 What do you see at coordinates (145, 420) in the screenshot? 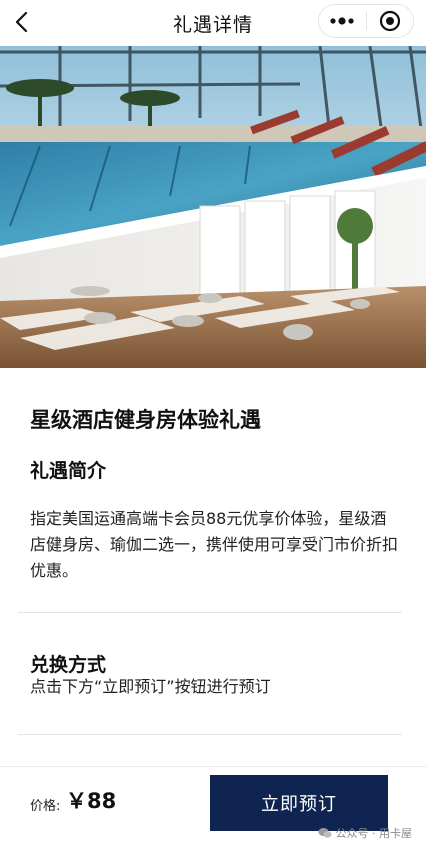
I see `offer-title: 星级酒店健身房体验礼遇` at bounding box center [145, 420].